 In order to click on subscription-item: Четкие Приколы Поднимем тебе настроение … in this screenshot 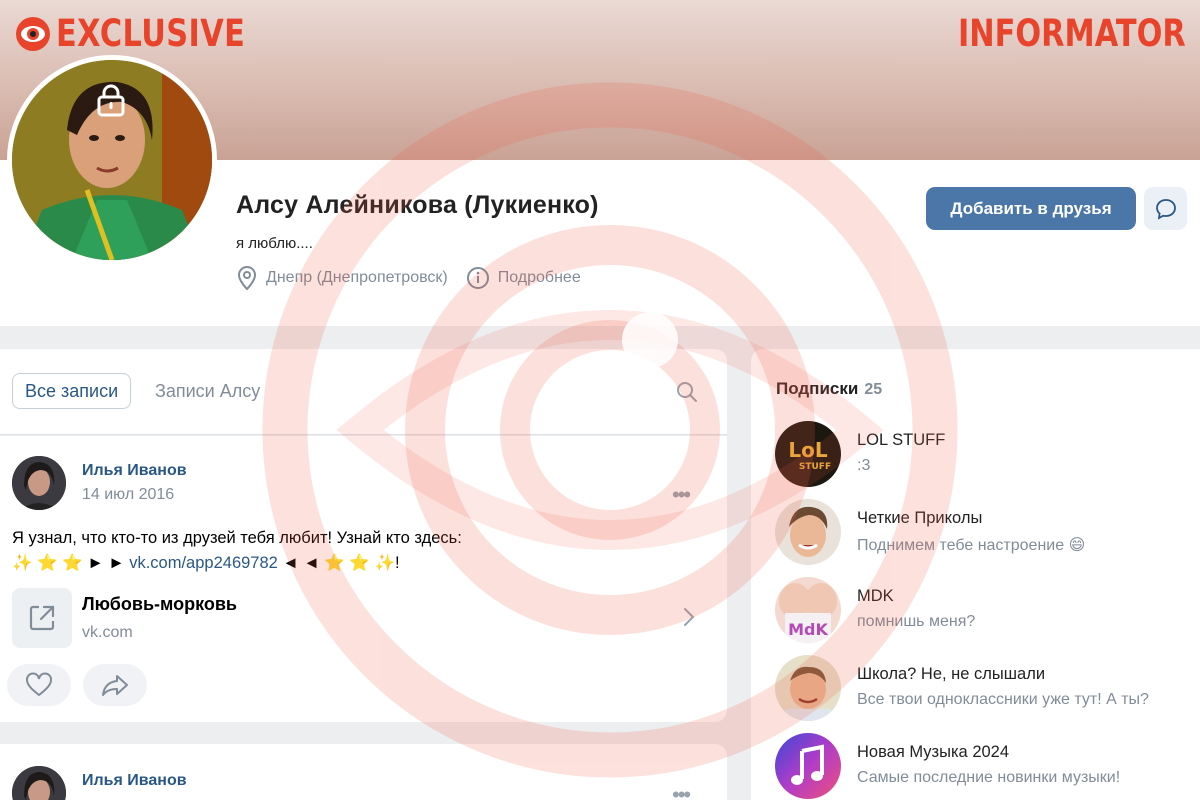, I will do `click(985, 532)`.